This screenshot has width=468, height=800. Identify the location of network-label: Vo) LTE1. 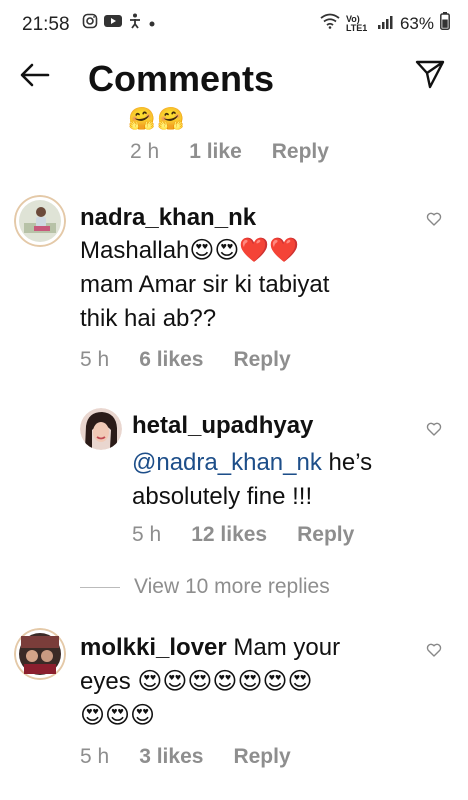
(356, 23).